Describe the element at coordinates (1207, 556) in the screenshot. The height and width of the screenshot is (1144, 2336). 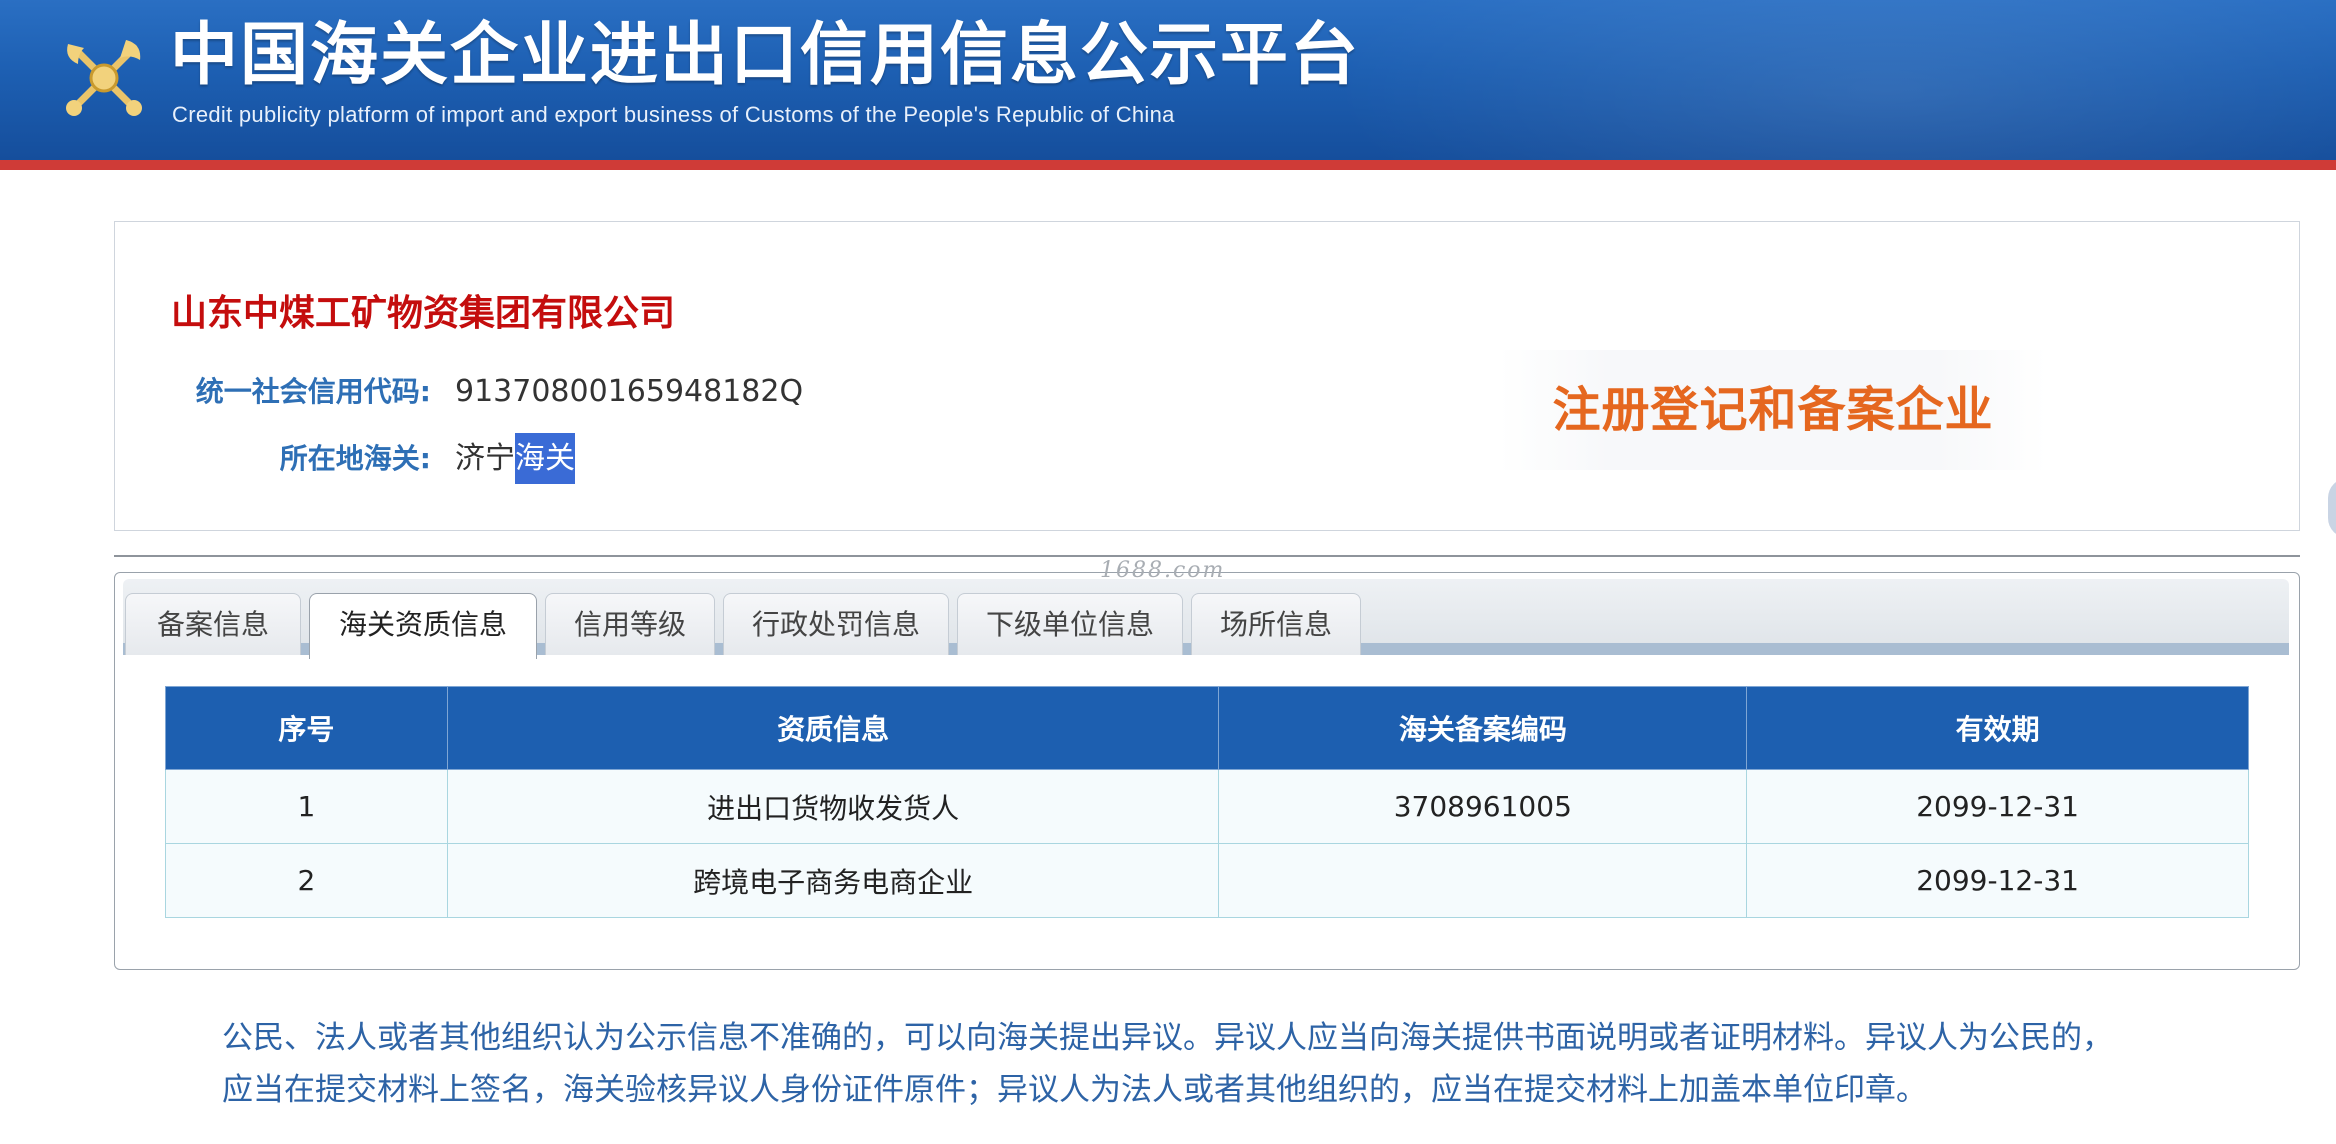
I see `section-divider` at that location.